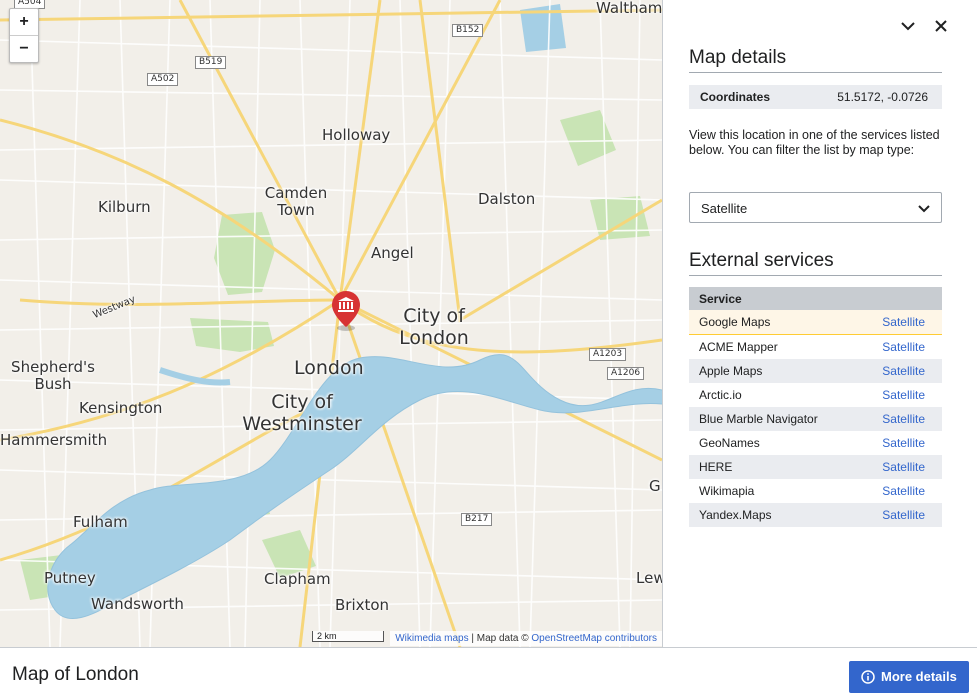  What do you see at coordinates (815, 60) in the screenshot?
I see `map-details-heading: Map details` at bounding box center [815, 60].